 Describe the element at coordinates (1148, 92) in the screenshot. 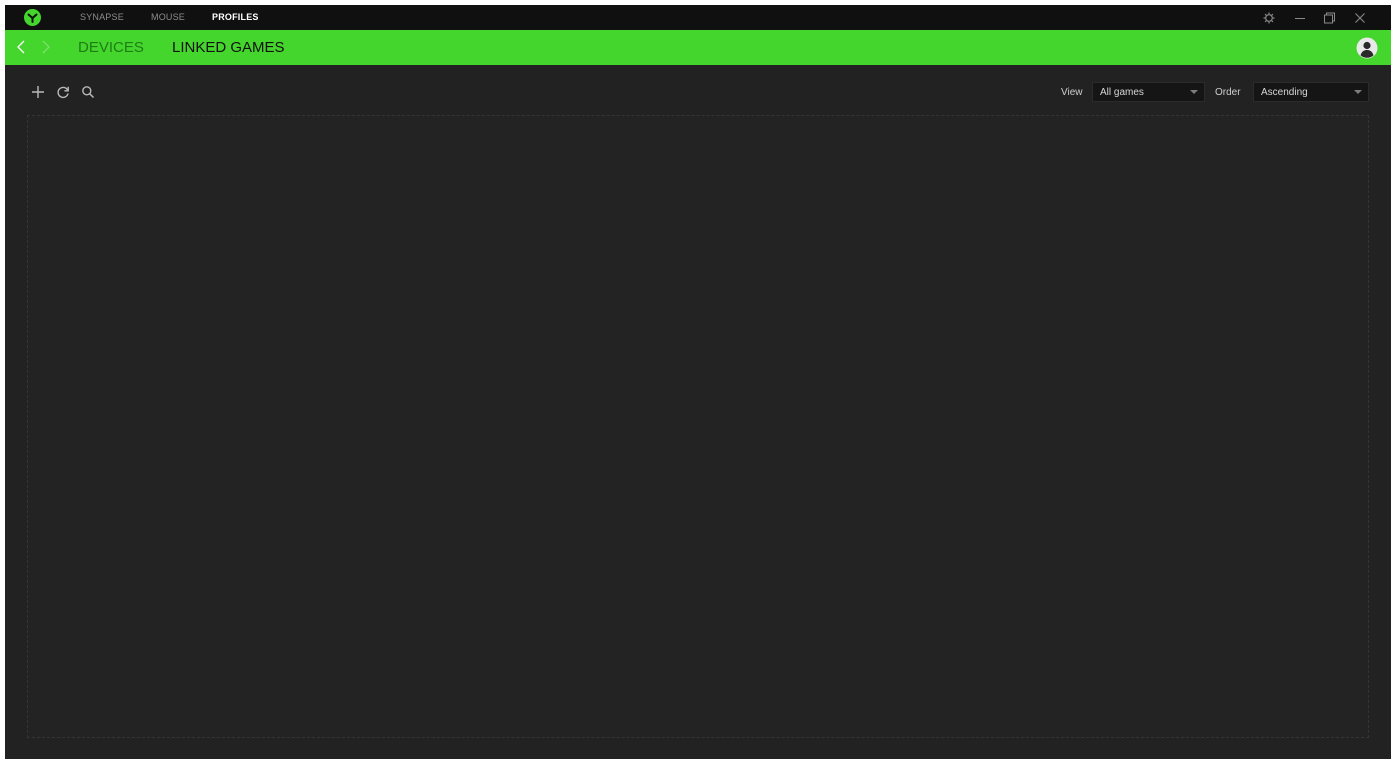

I see `view-dropdown: All games` at that location.